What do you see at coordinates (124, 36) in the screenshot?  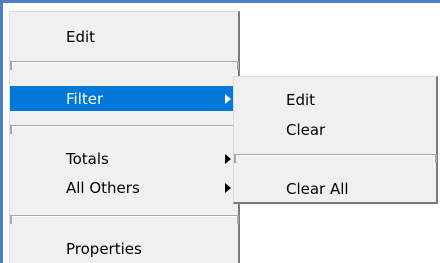 I see `menu-item-edit: Edit` at bounding box center [124, 36].